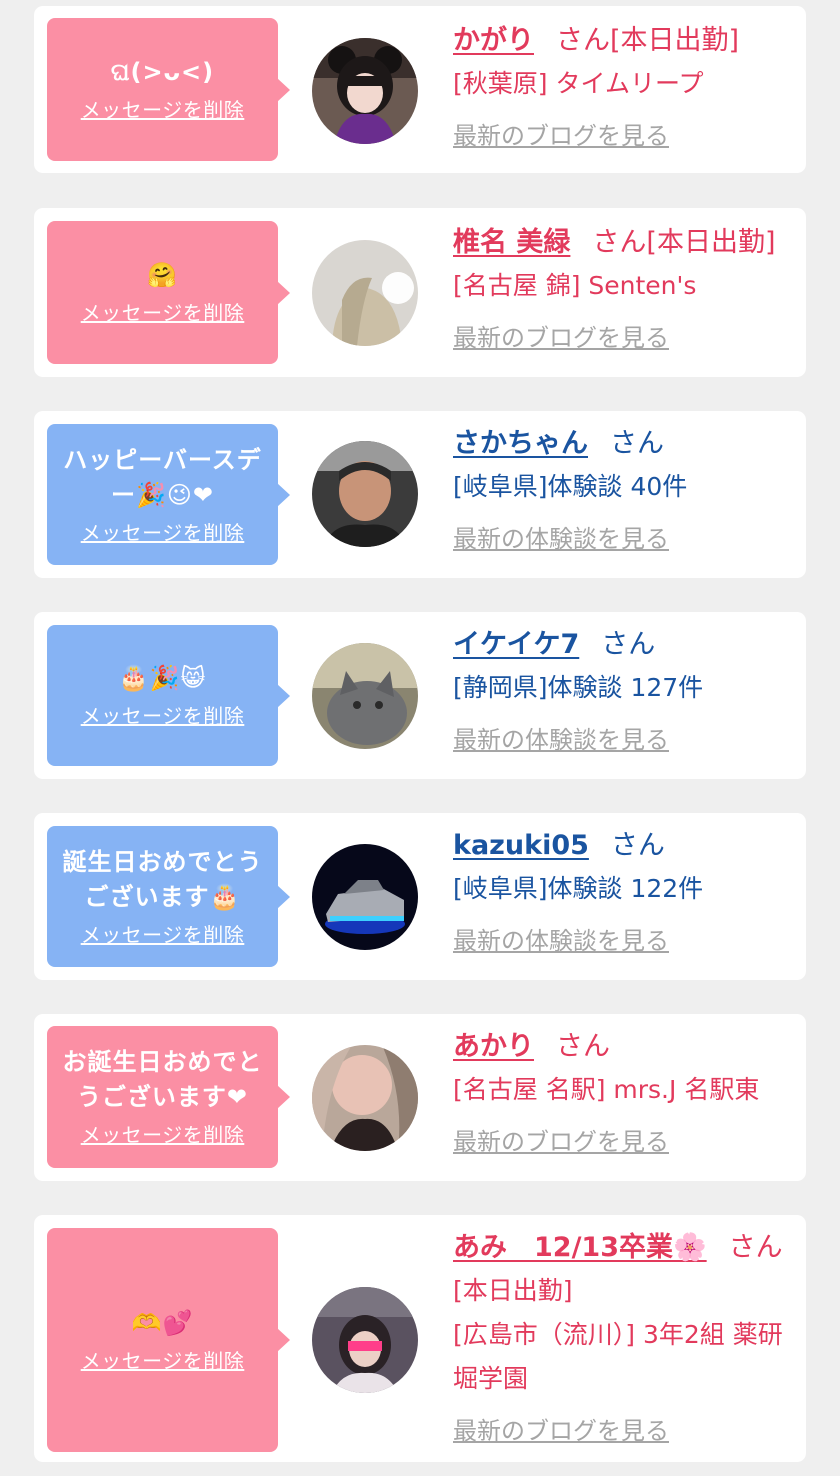 Image resolution: width=840 pixels, height=1476 pixels. I want to click on shop-info: [秋葉原] タイムリープ, so click(578, 83).